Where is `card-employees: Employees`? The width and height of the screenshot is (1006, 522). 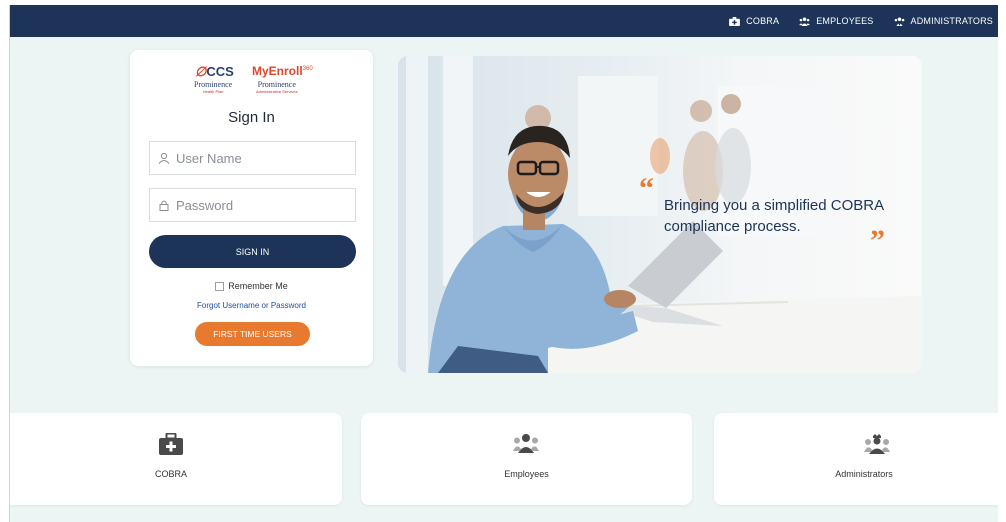
card-employees: Employees is located at coordinates (526, 459).